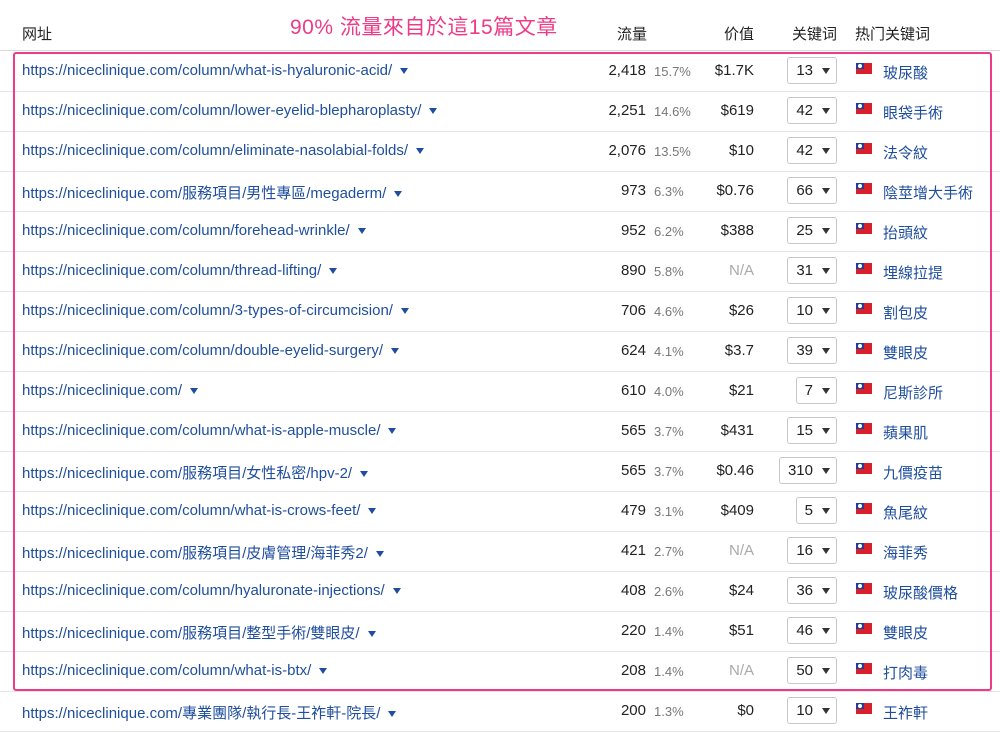 The height and width of the screenshot is (732, 1000). What do you see at coordinates (633, 630) in the screenshot?
I see `traffic-value: 220` at bounding box center [633, 630].